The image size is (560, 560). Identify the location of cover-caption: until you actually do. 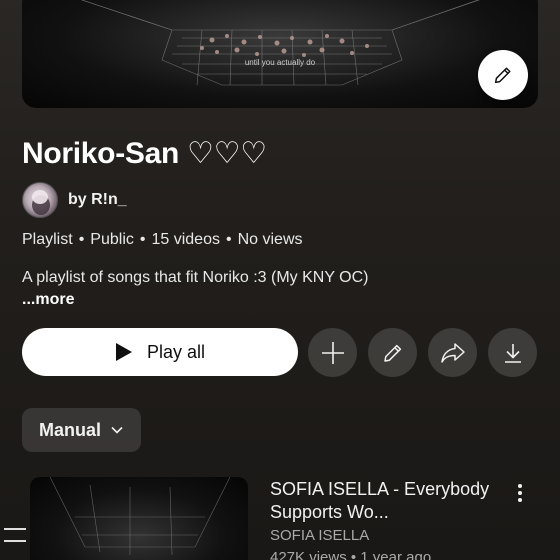
(280, 62).